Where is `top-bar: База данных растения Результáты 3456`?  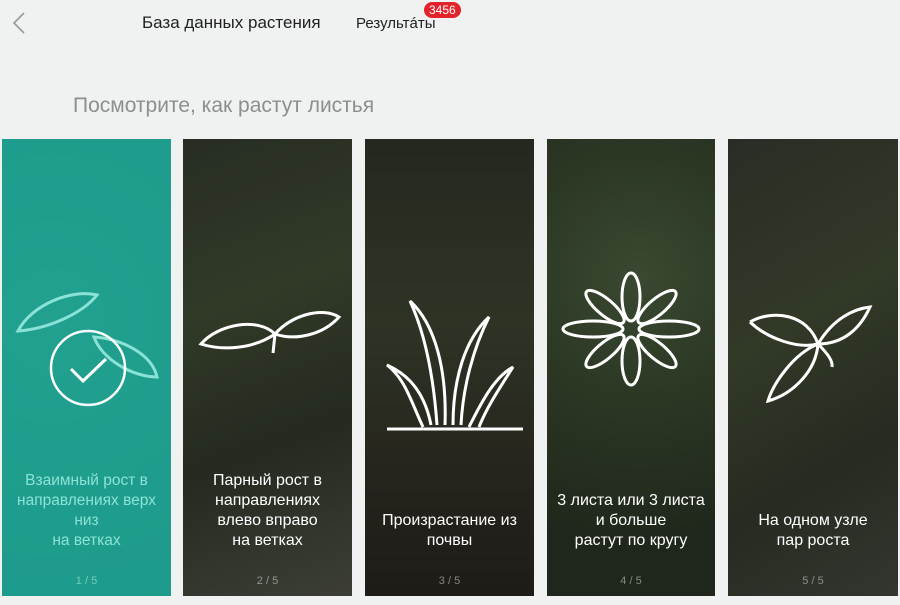
top-bar: База данных растения Результáты 3456 is located at coordinates (450, 23).